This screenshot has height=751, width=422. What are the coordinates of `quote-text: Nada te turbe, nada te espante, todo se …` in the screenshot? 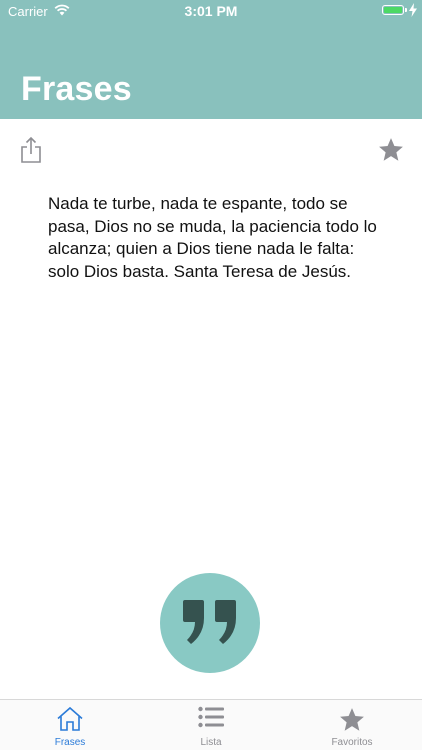 It's located at (212, 237).